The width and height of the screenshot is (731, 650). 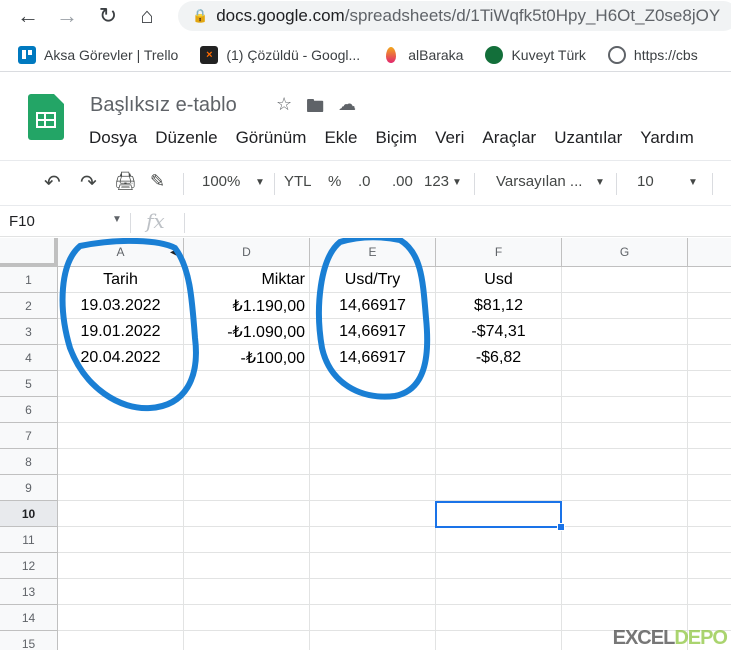 What do you see at coordinates (709, 252) in the screenshot?
I see `column-header-next` at bounding box center [709, 252].